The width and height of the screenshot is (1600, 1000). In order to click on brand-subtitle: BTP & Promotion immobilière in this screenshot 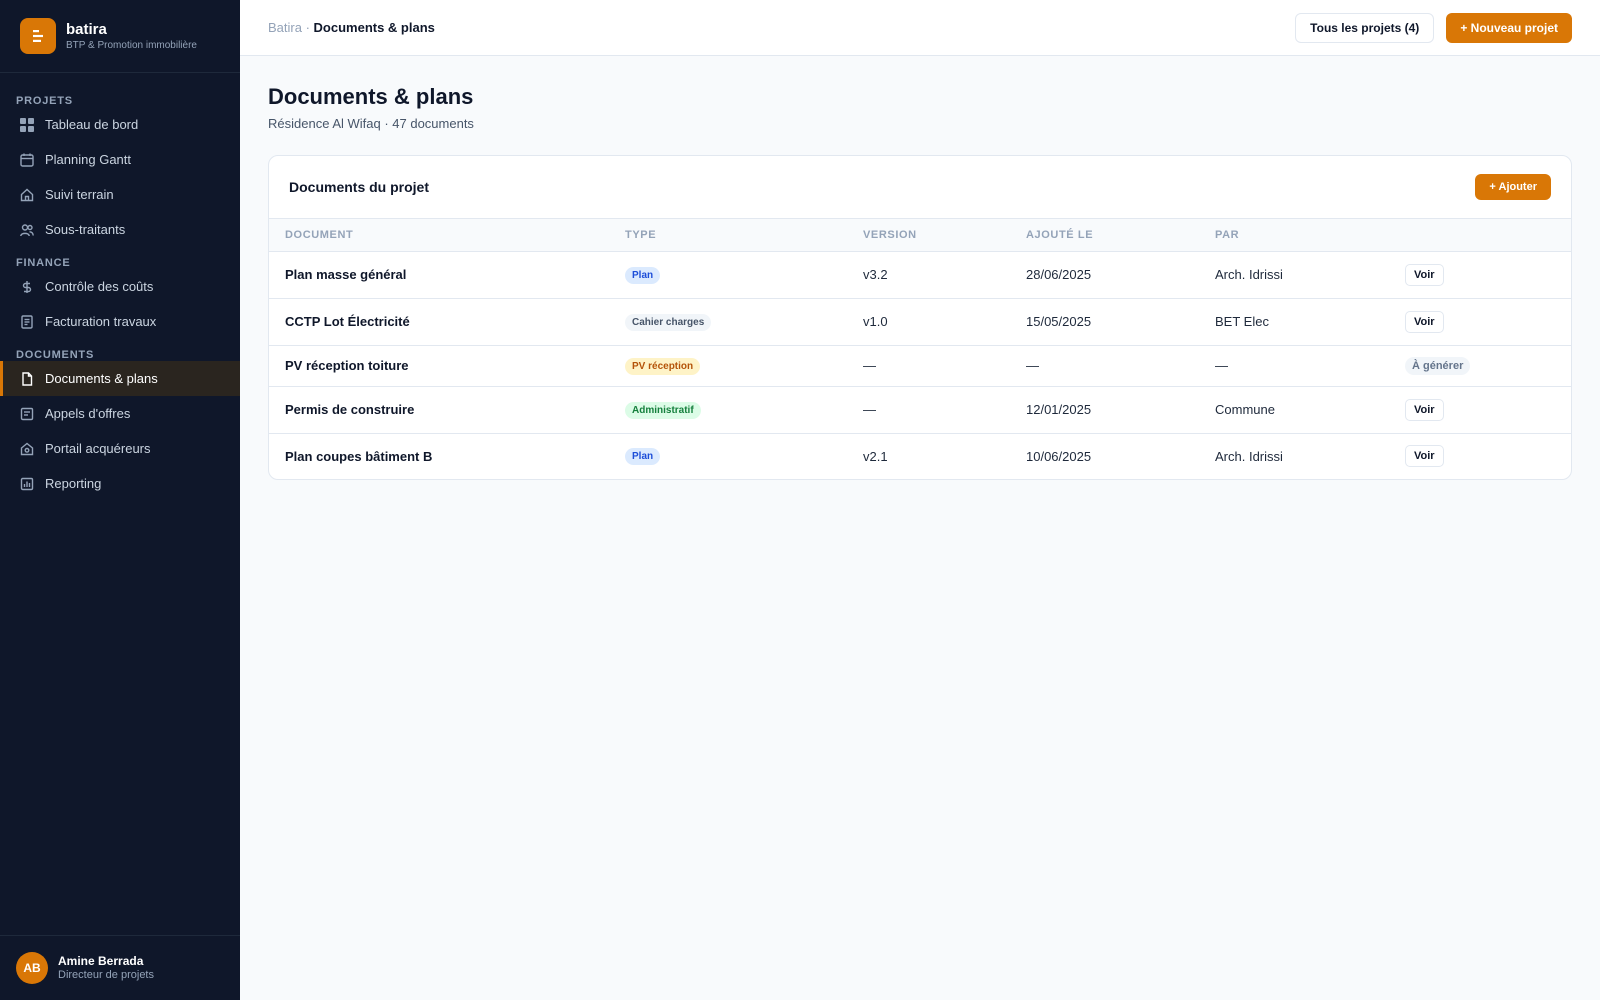, I will do `click(131, 45)`.